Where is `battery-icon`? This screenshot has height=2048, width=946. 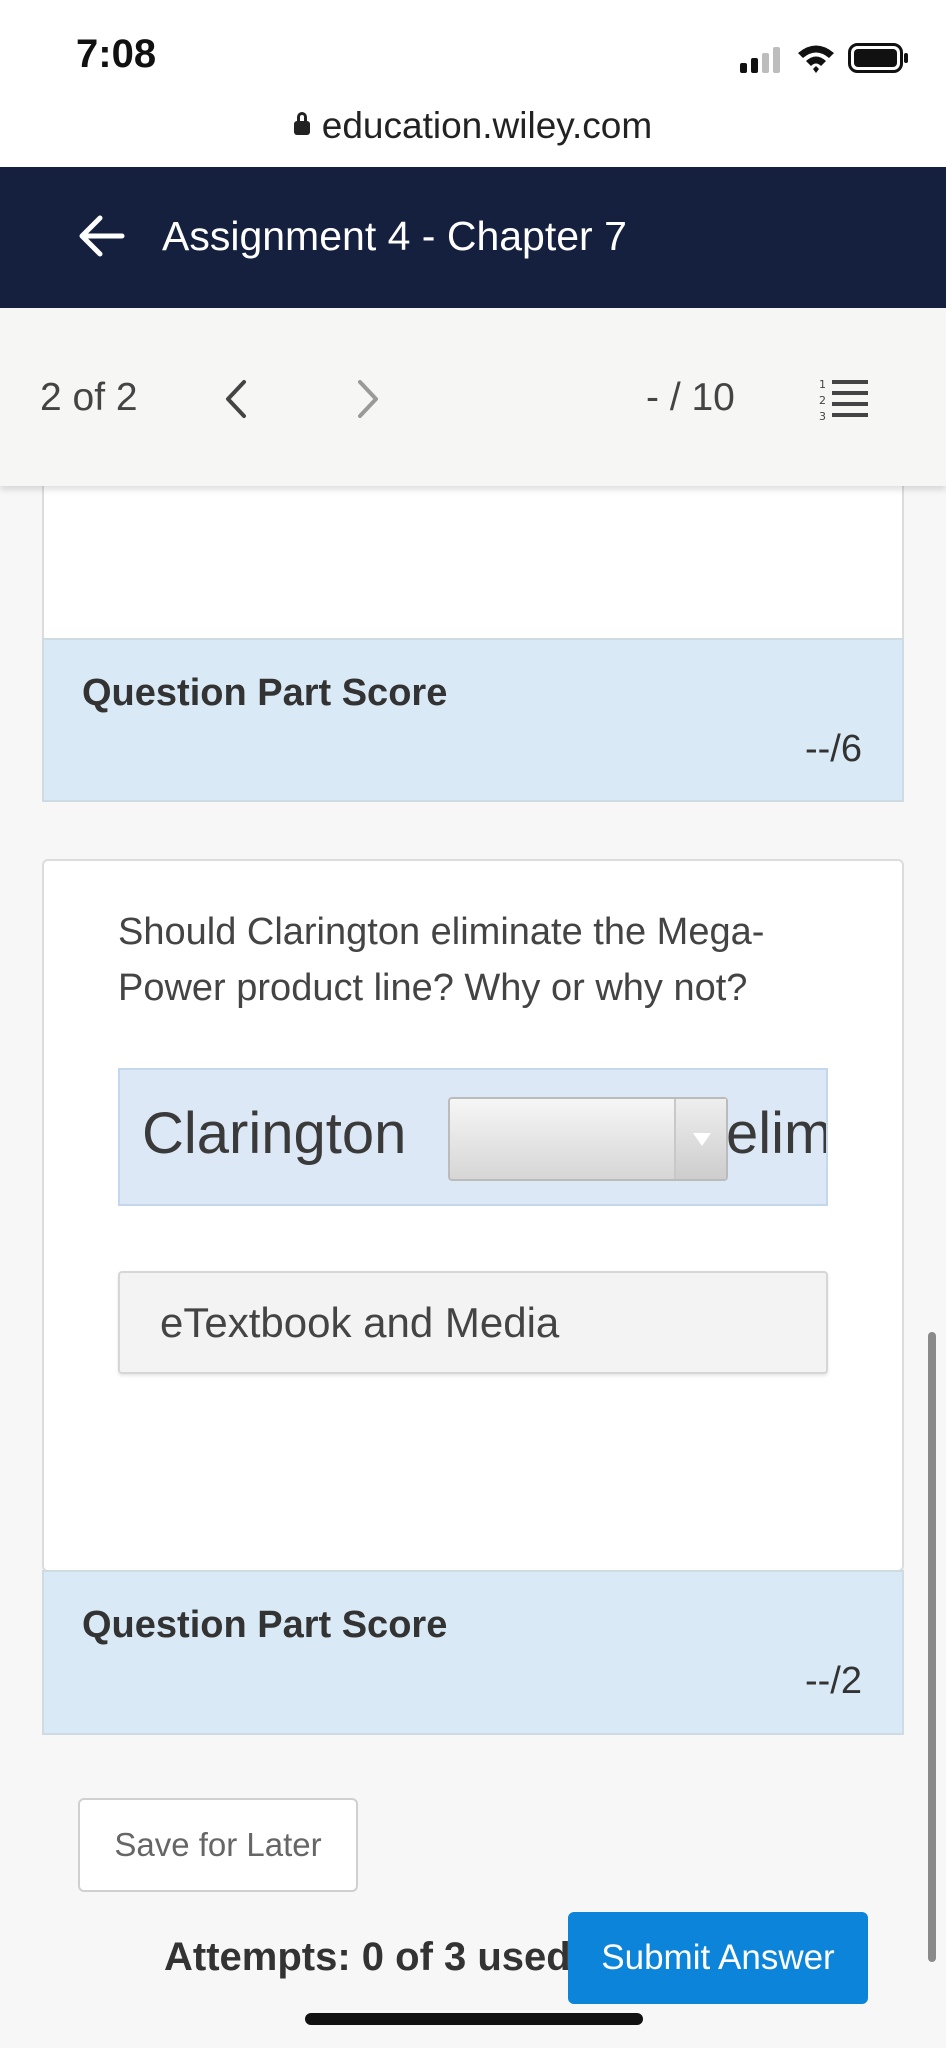 battery-icon is located at coordinates (878, 58).